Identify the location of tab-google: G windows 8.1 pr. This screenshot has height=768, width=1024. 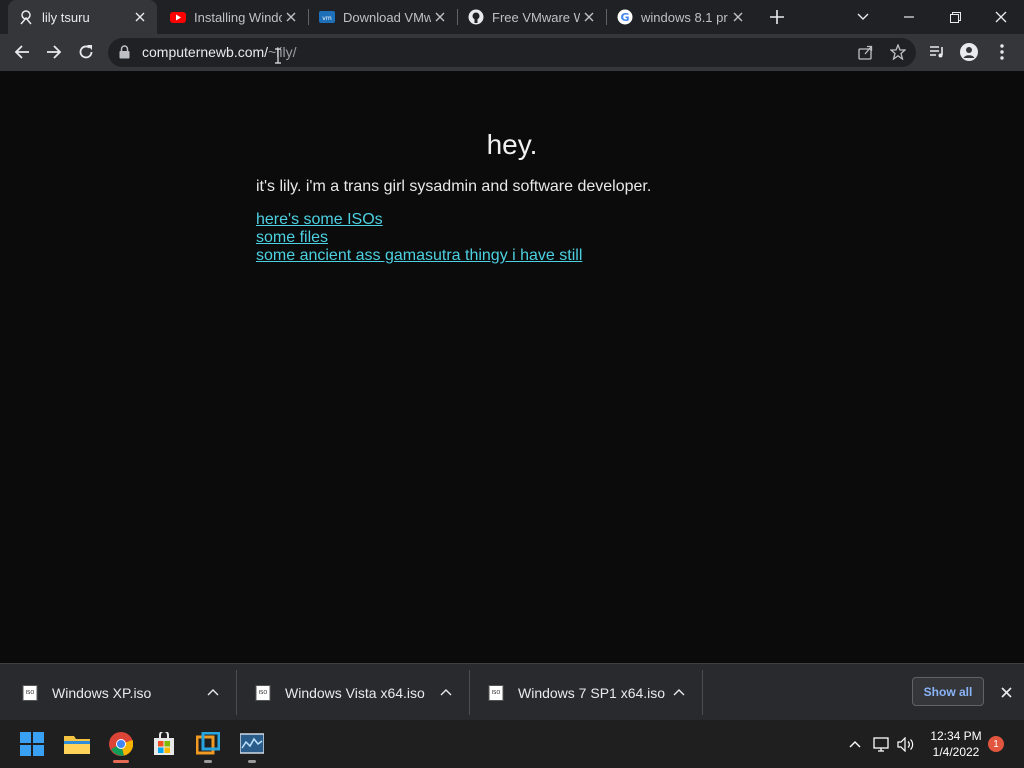
(681, 17).